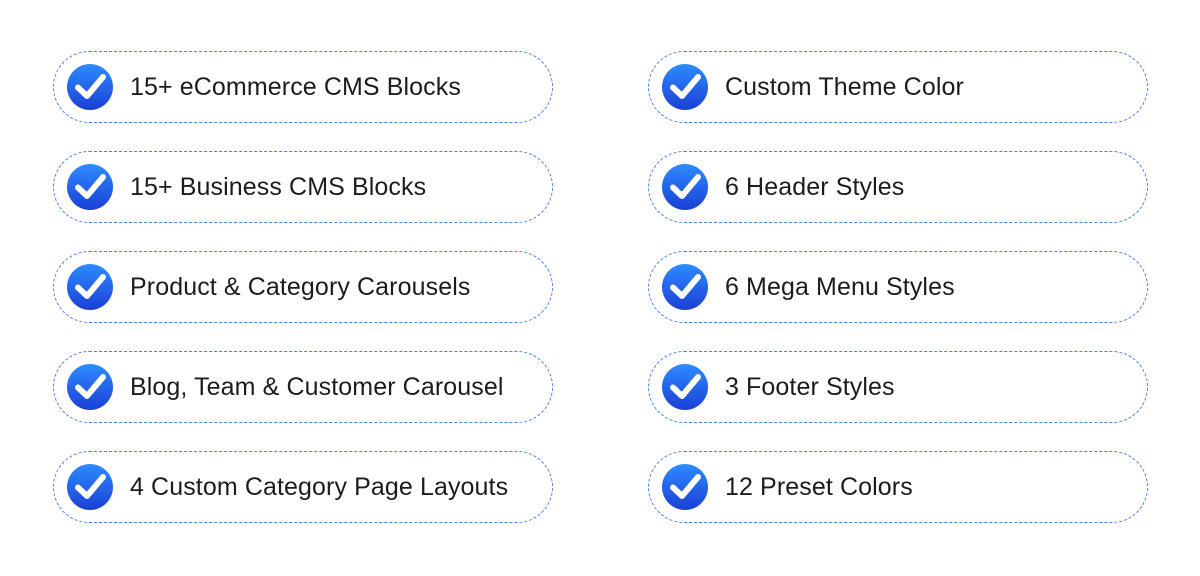 The width and height of the screenshot is (1200, 576). I want to click on feature-item: Product & Category Carousels, so click(303, 287).